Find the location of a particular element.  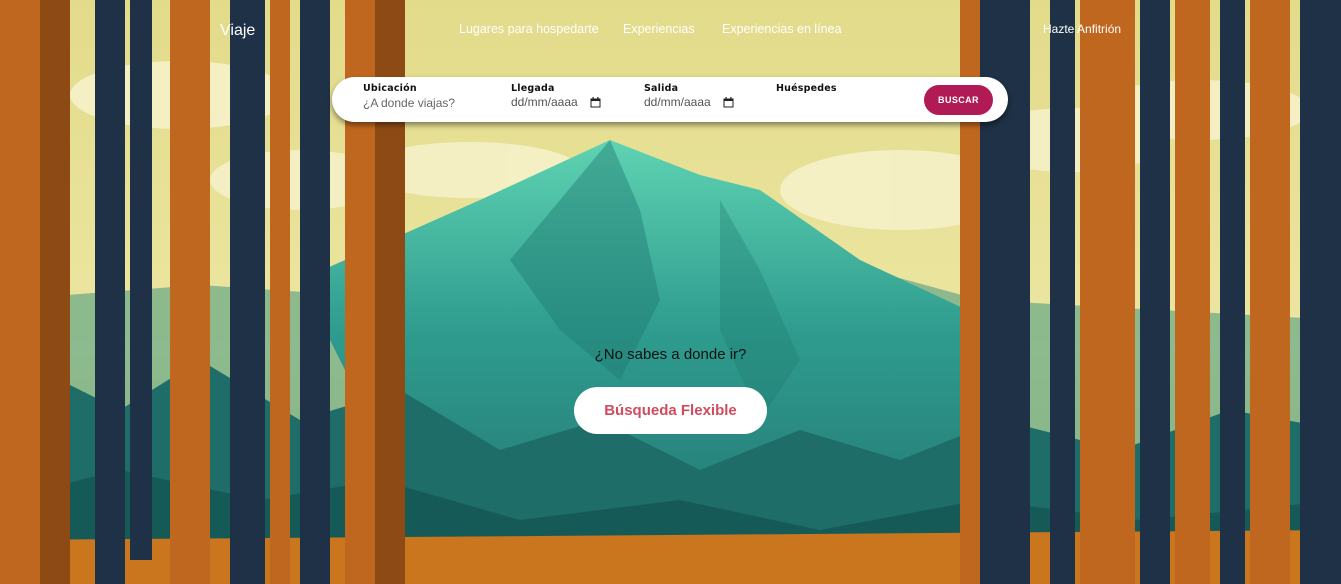

checkout-label: Salida is located at coordinates (661, 88).